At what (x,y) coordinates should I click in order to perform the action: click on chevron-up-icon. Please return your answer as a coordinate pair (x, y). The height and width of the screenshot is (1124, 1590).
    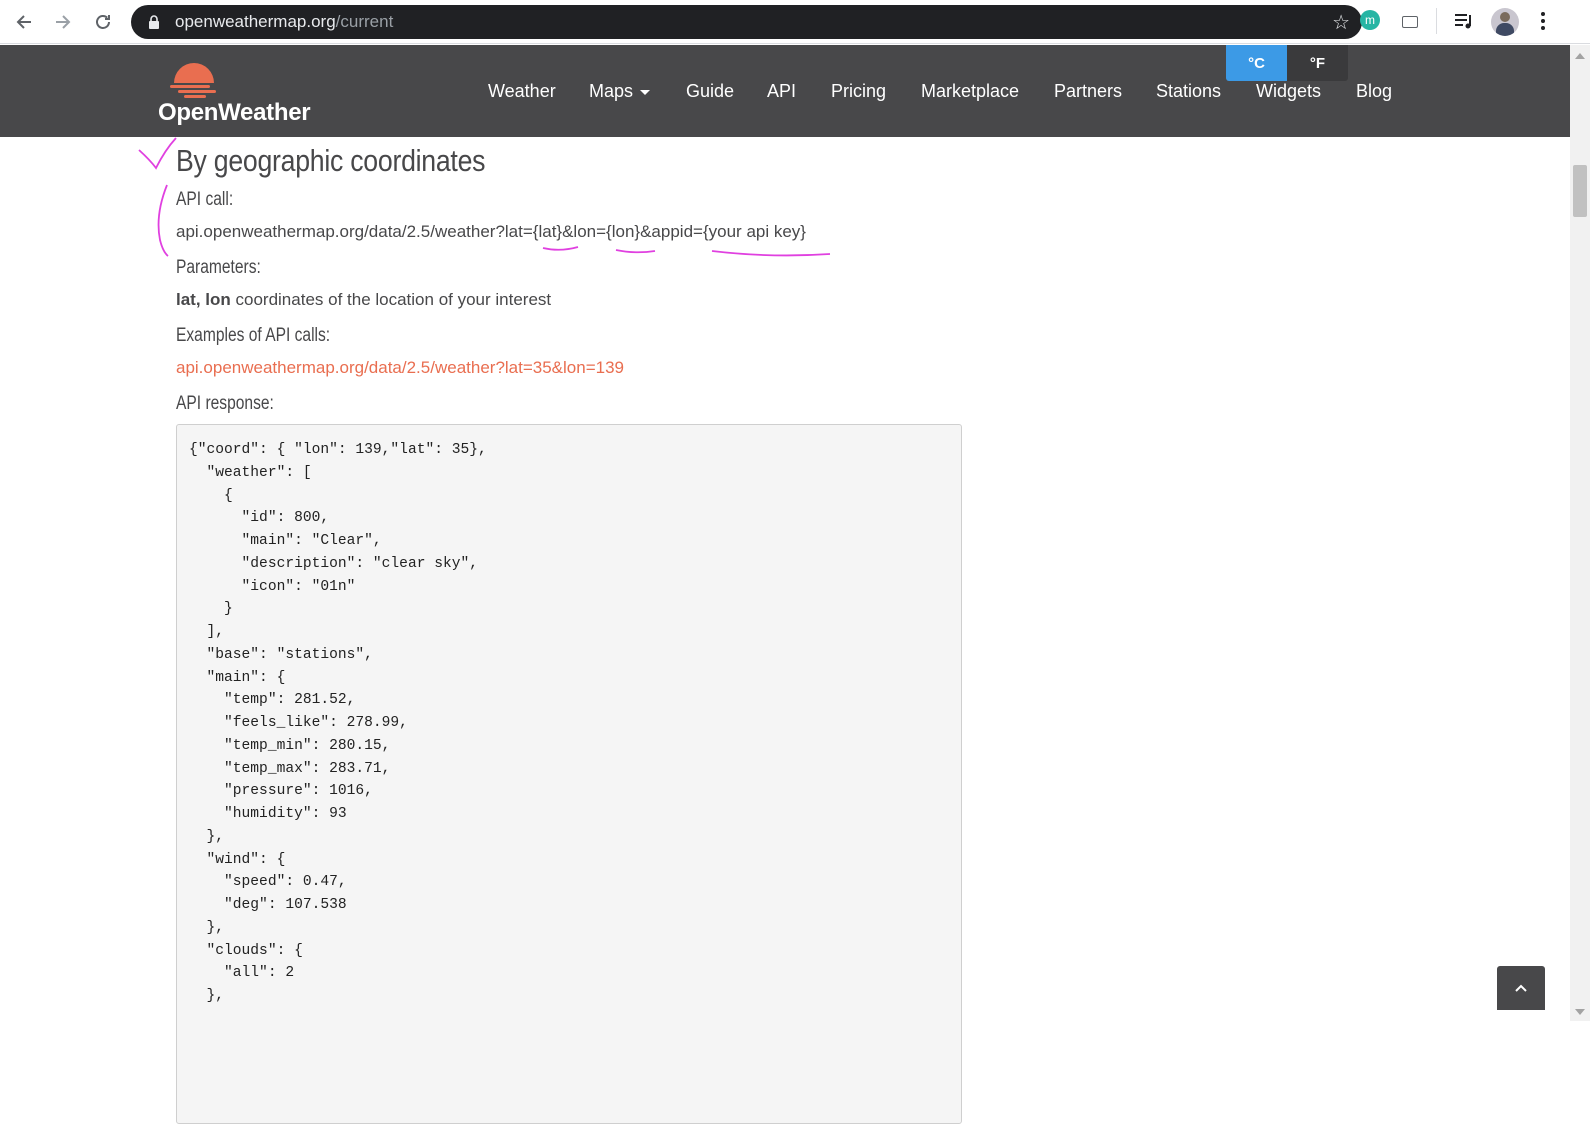
    Looking at the image, I should click on (1521, 988).